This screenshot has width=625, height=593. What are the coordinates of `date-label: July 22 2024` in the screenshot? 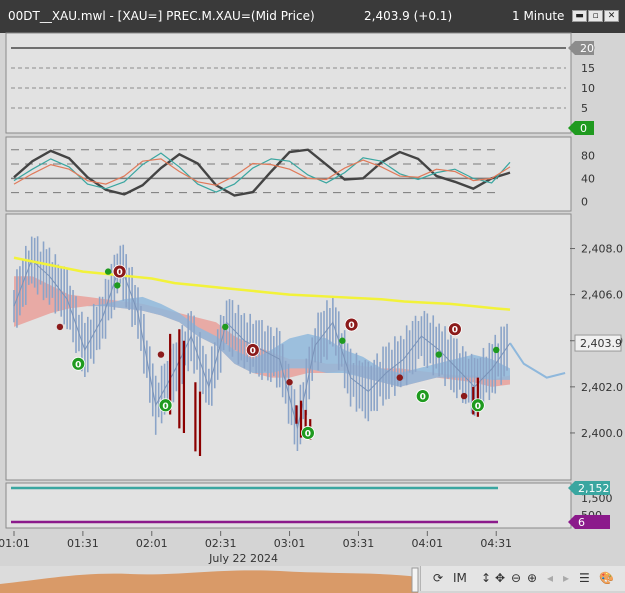 It's located at (243, 558).